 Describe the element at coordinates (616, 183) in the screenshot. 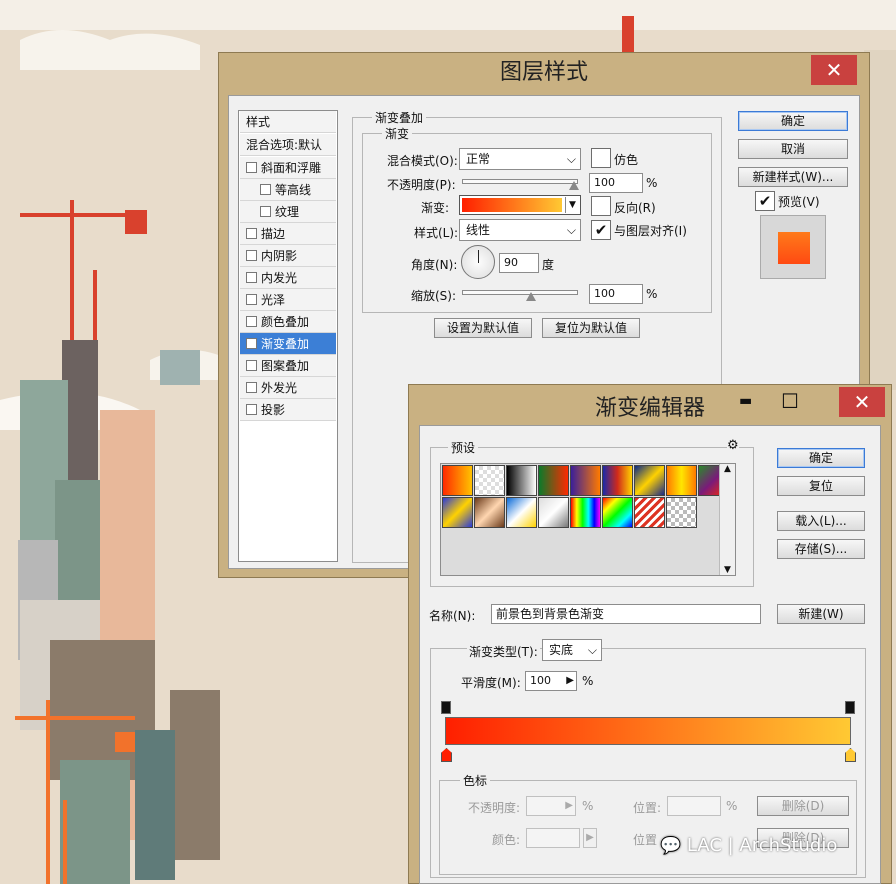

I see `opacity-input: 100` at that location.